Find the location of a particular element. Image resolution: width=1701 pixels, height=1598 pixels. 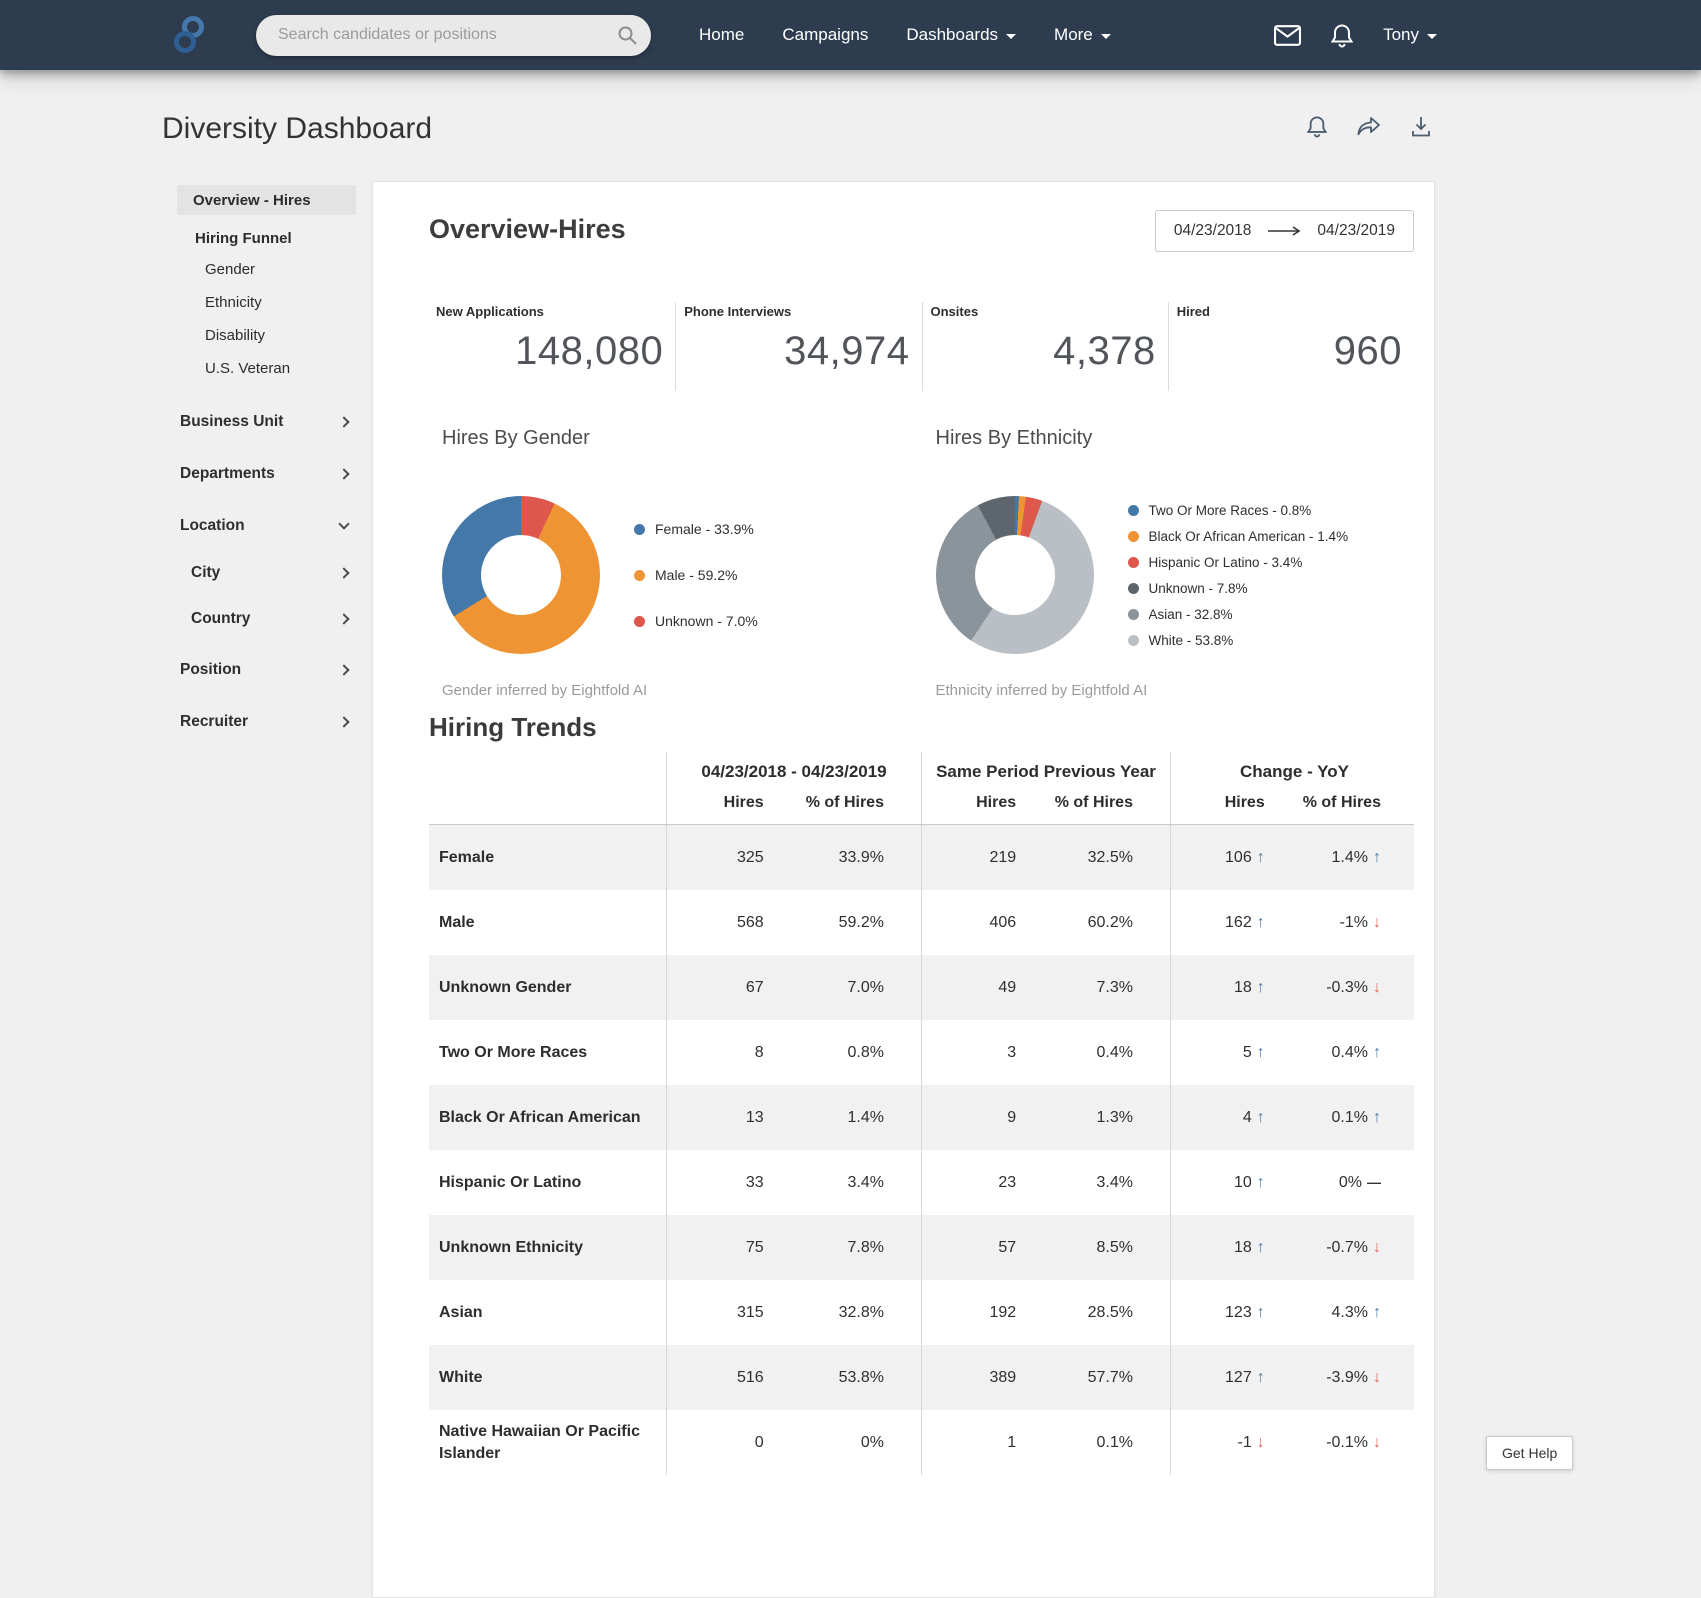

sidebar-section-business-unit: Business Unit is located at coordinates (266, 422).